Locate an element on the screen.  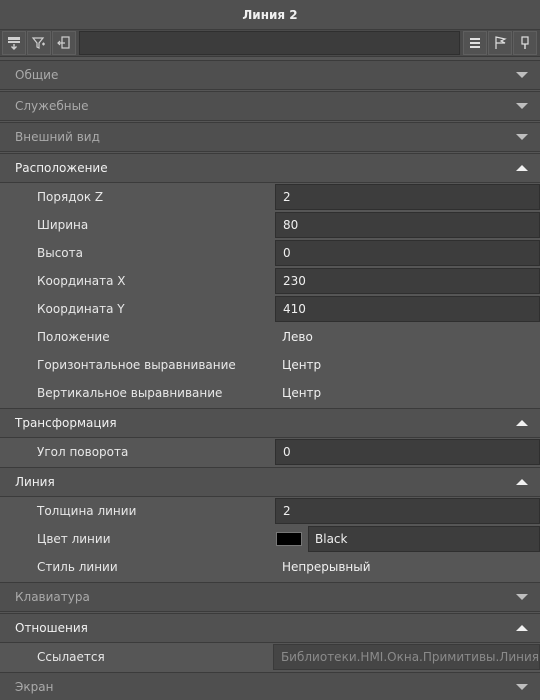
list-icon is located at coordinates (475, 43).